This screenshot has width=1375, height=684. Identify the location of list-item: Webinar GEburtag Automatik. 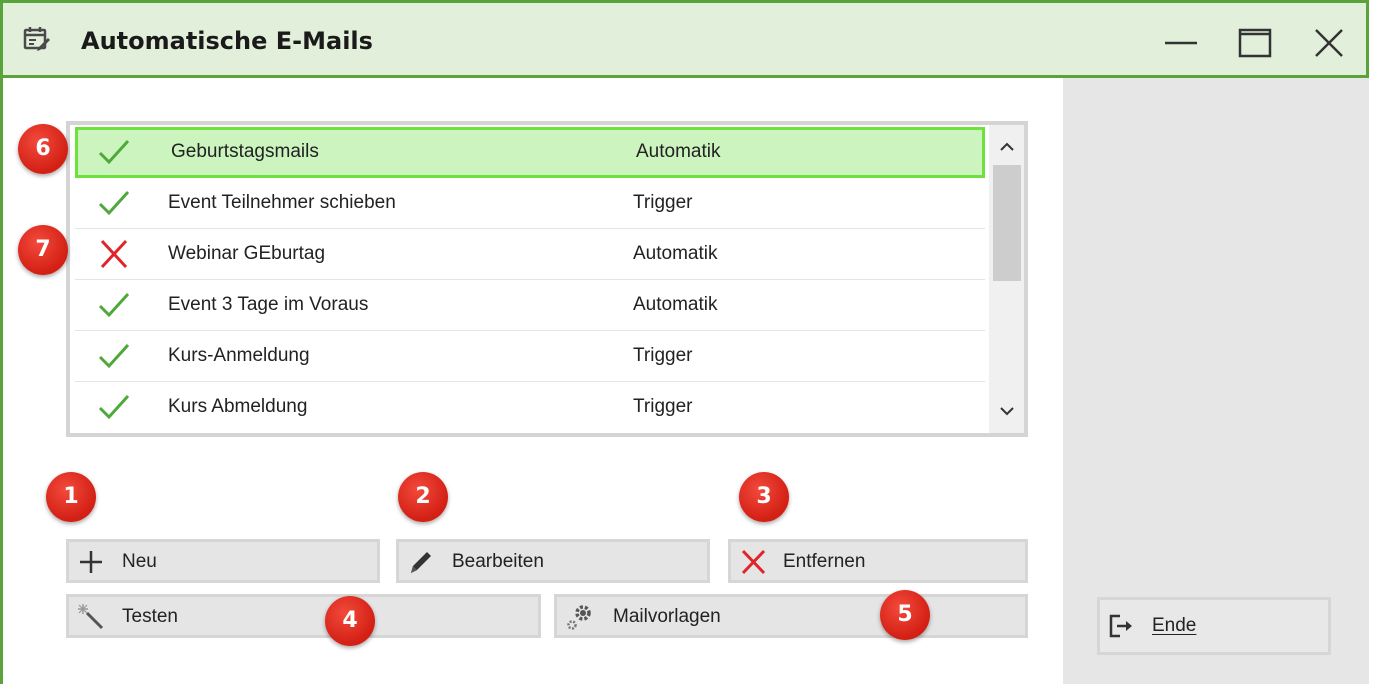
(530, 254).